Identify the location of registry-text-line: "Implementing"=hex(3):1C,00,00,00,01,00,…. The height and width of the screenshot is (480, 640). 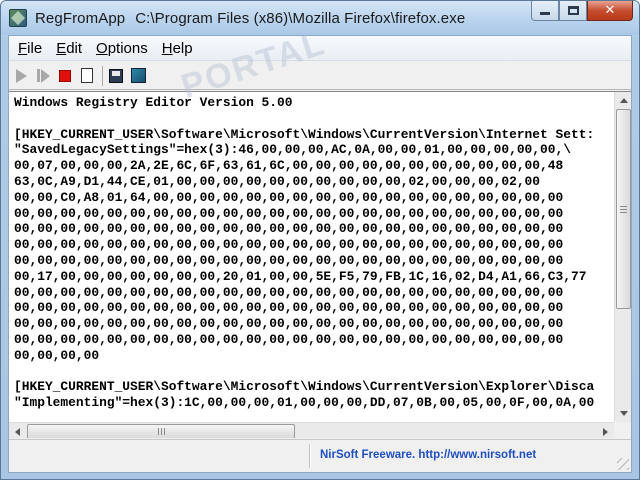
(304, 403).